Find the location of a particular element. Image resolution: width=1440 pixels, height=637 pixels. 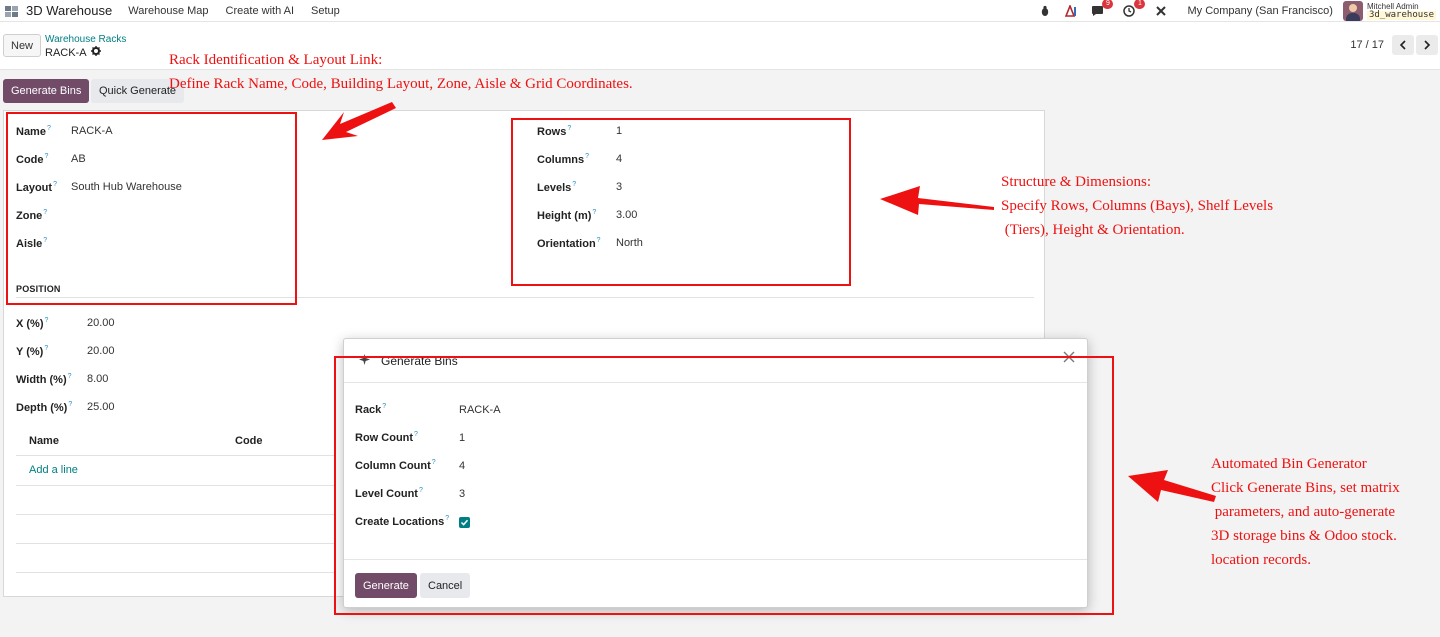

activity-badge: 1 is located at coordinates (1140, 4).